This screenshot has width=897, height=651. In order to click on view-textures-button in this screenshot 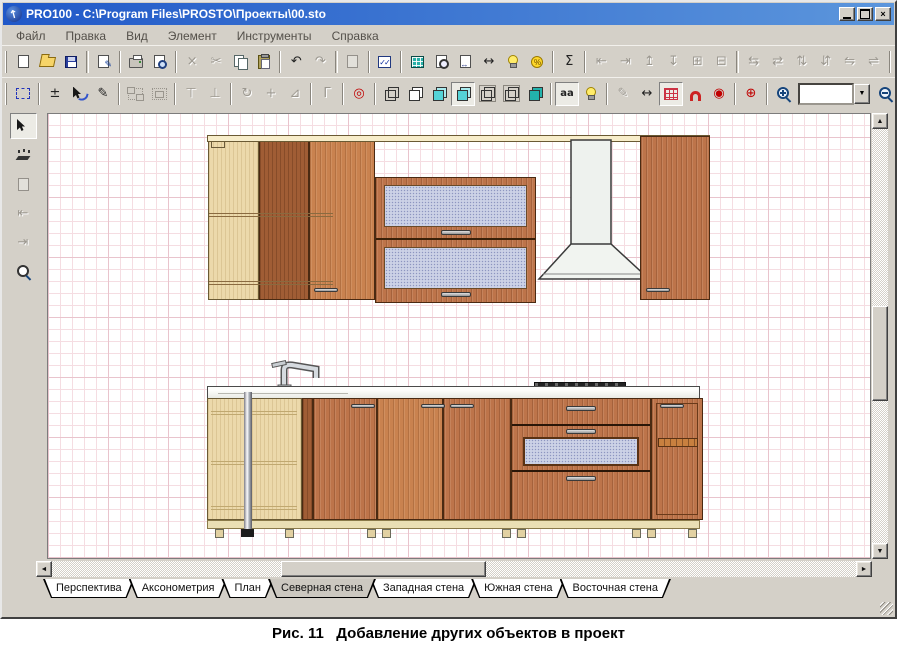, I will do `click(463, 93)`.